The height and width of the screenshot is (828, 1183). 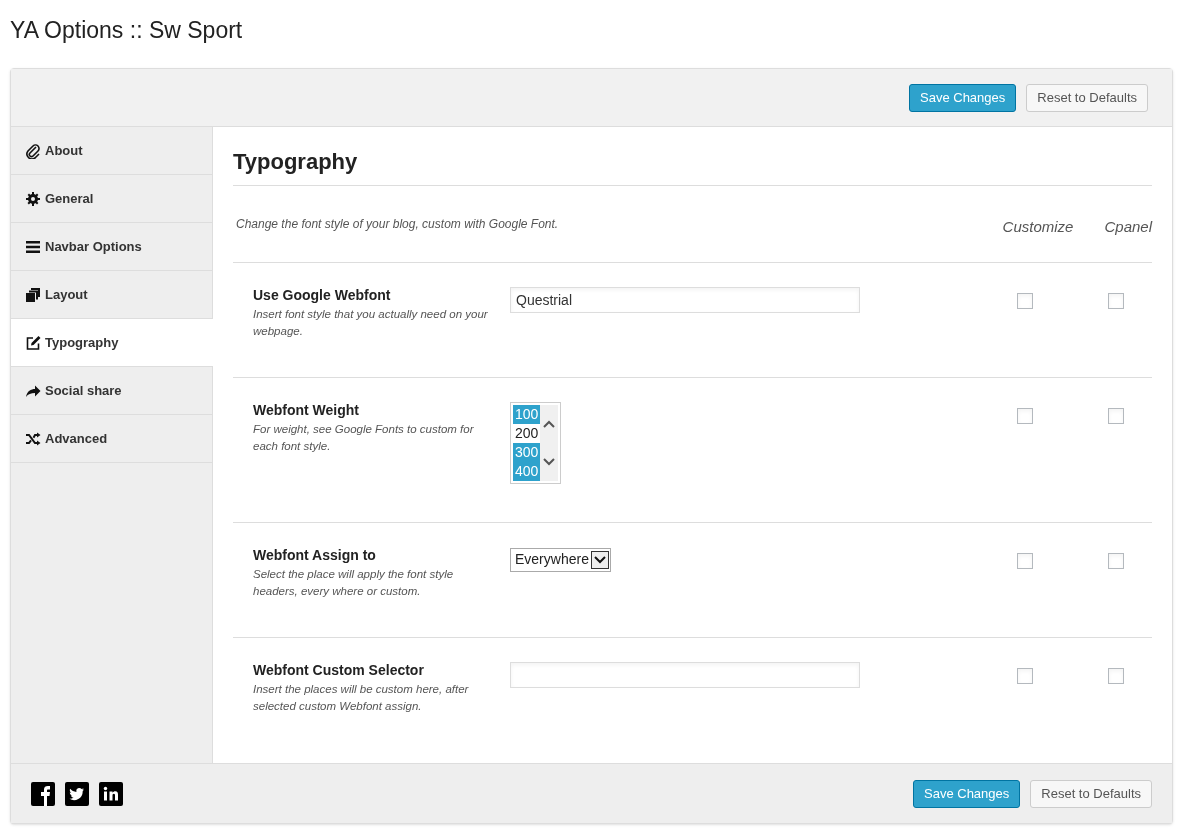 I want to click on sidebar-tab: Typography, so click(x=112, y=343).